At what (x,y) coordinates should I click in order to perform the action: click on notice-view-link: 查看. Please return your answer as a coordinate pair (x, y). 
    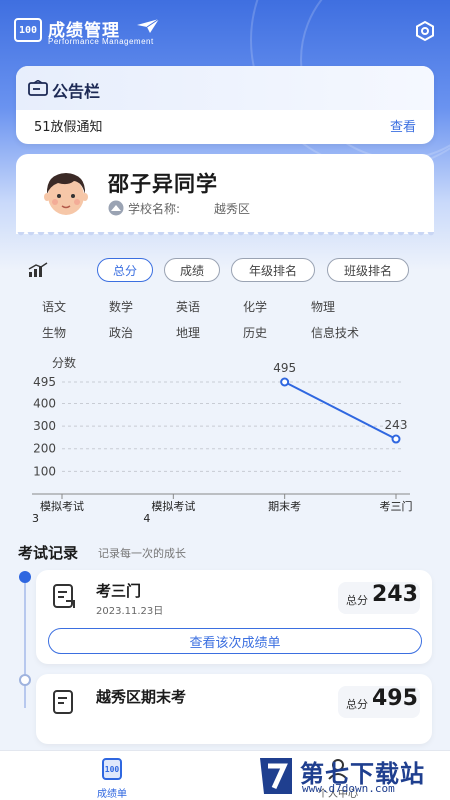
    Looking at the image, I should click on (403, 125).